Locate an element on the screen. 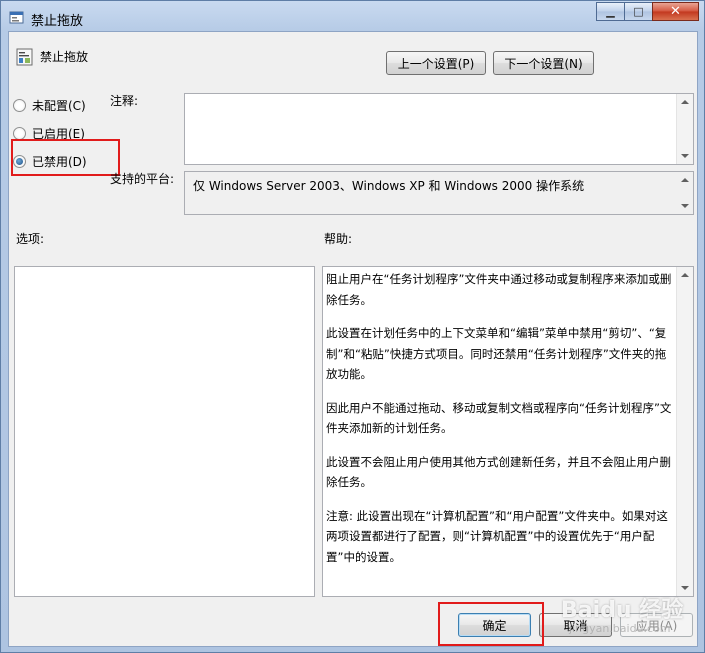  radio-not-configured: 未配置(C) is located at coordinates (49, 105).